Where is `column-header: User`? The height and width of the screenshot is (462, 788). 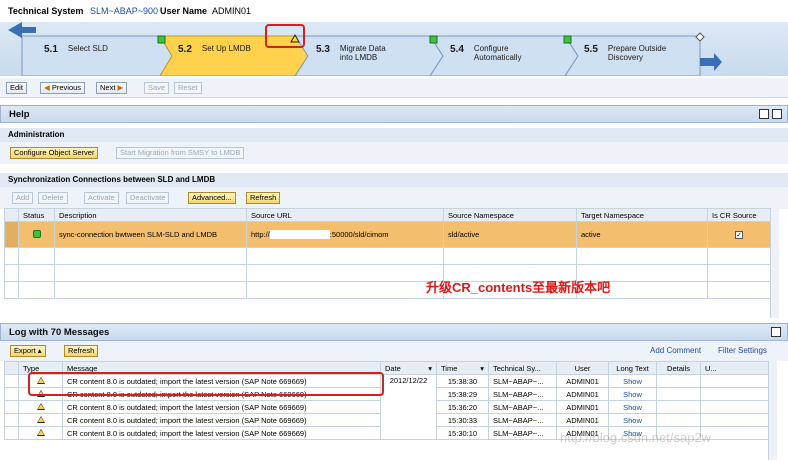 column-header: User is located at coordinates (582, 368).